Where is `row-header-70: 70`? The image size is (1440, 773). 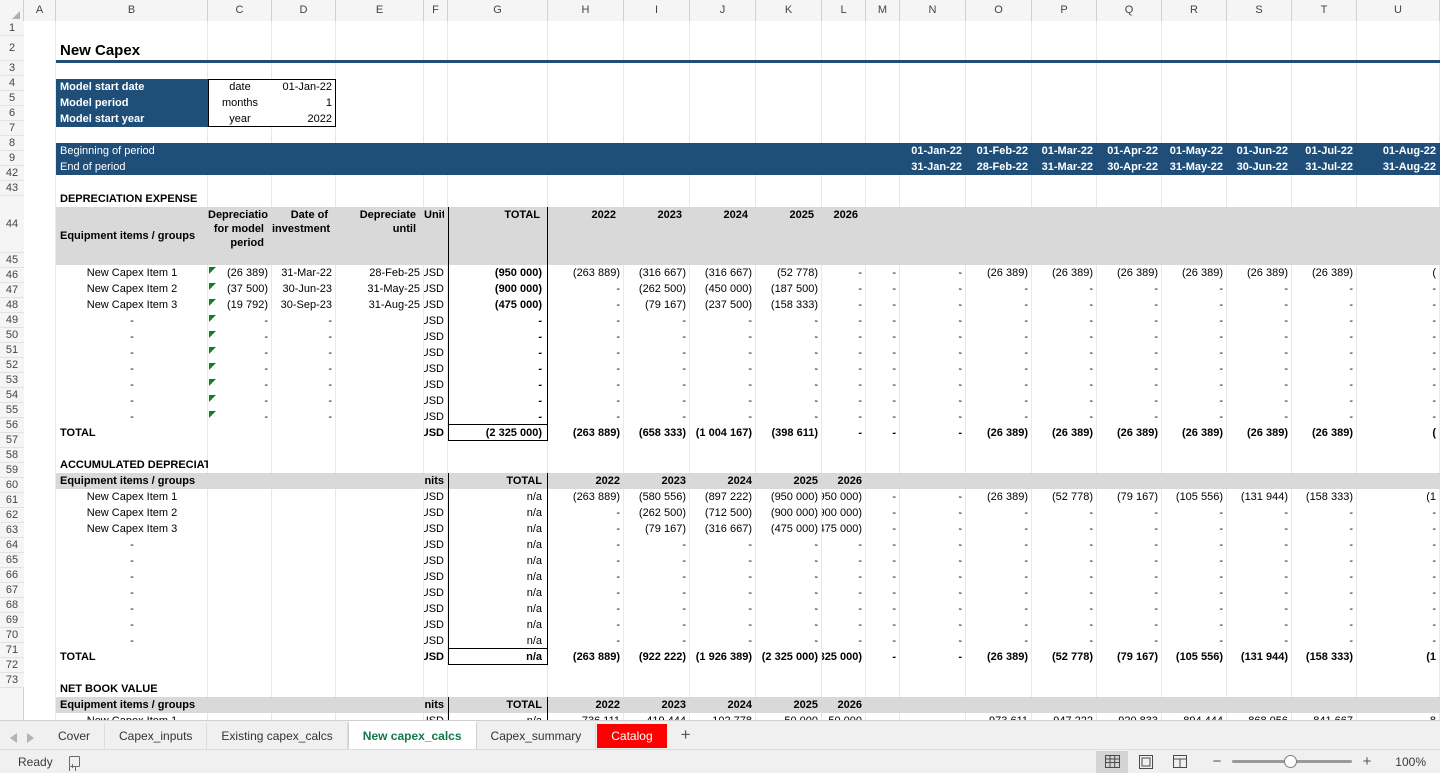
row-header-70: 70 is located at coordinates (12, 635).